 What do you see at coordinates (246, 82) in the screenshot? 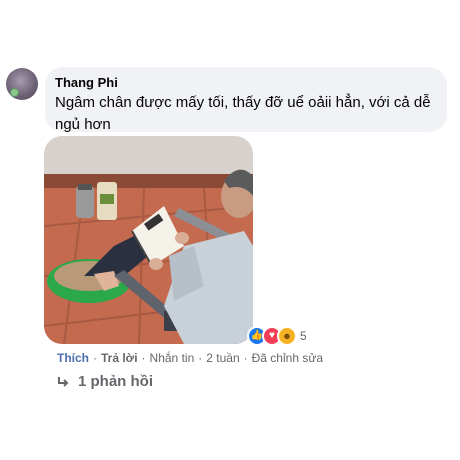
I see `comment-author: Thang Phi` at bounding box center [246, 82].